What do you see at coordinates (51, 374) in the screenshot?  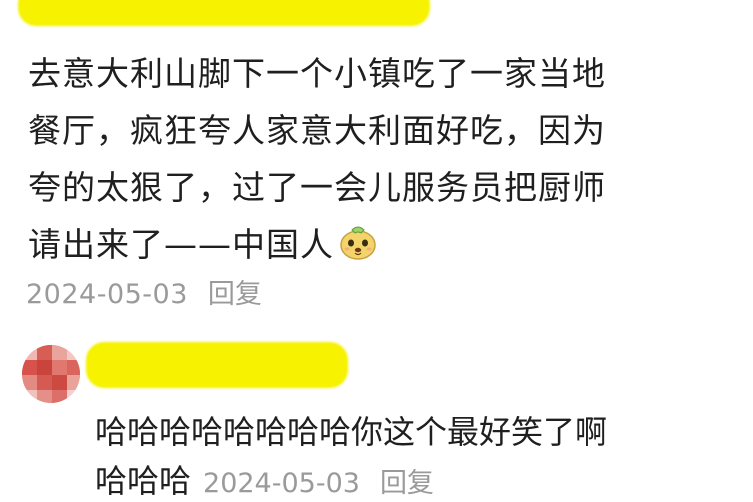 I see `avatar` at bounding box center [51, 374].